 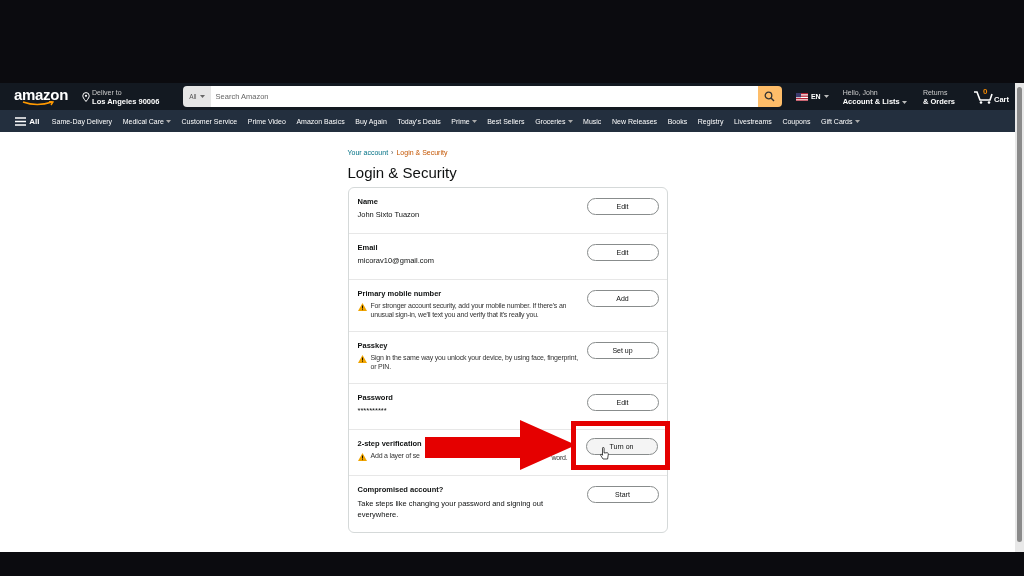 I want to click on page-title: Login & Security, so click(x=402, y=172).